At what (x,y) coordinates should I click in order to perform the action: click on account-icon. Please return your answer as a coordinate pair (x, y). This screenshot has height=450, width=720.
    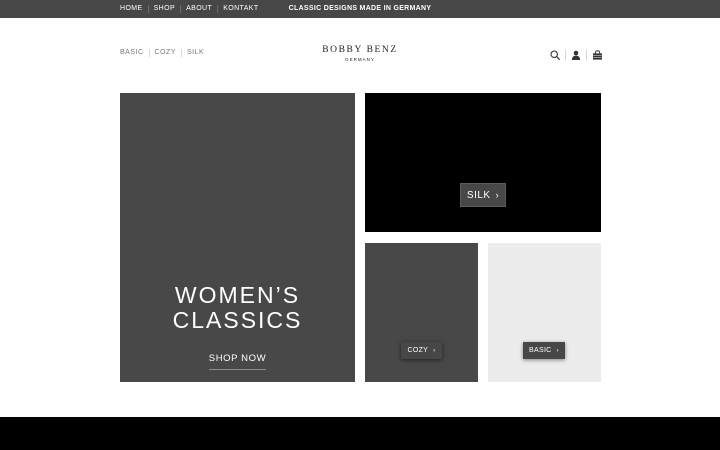
    Looking at the image, I should click on (576, 55).